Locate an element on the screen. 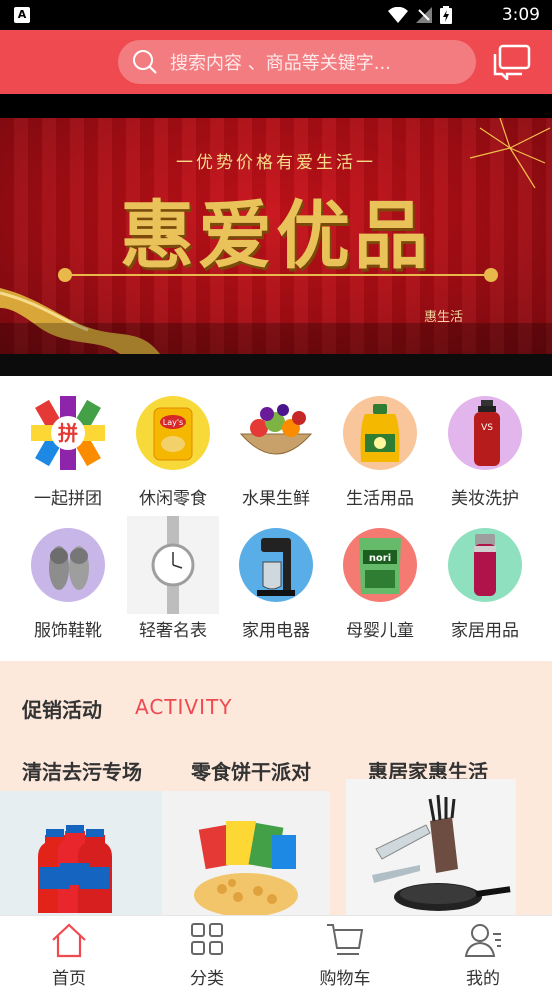 Image resolution: width=552 pixels, height=989 pixels. message-icon is located at coordinates (512, 62).